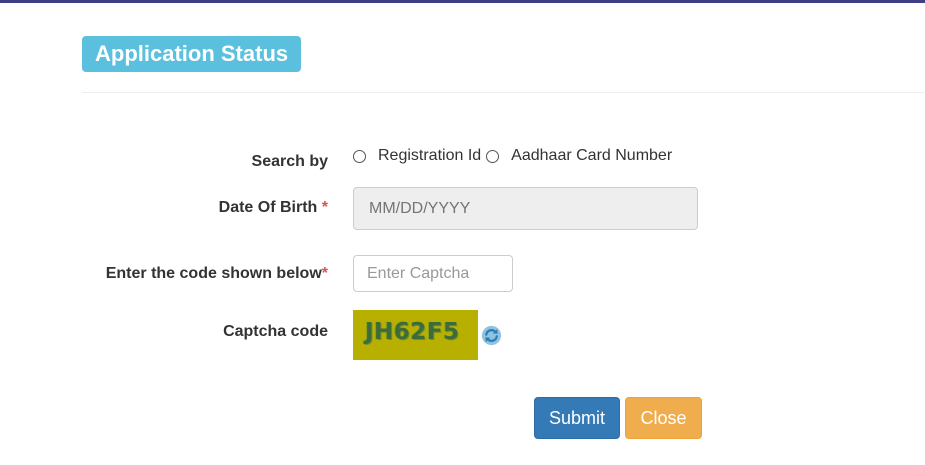 The image size is (925, 465). What do you see at coordinates (591, 156) in the screenshot?
I see `aadhaar-card-radio-label: Aadhaar Card Number` at bounding box center [591, 156].